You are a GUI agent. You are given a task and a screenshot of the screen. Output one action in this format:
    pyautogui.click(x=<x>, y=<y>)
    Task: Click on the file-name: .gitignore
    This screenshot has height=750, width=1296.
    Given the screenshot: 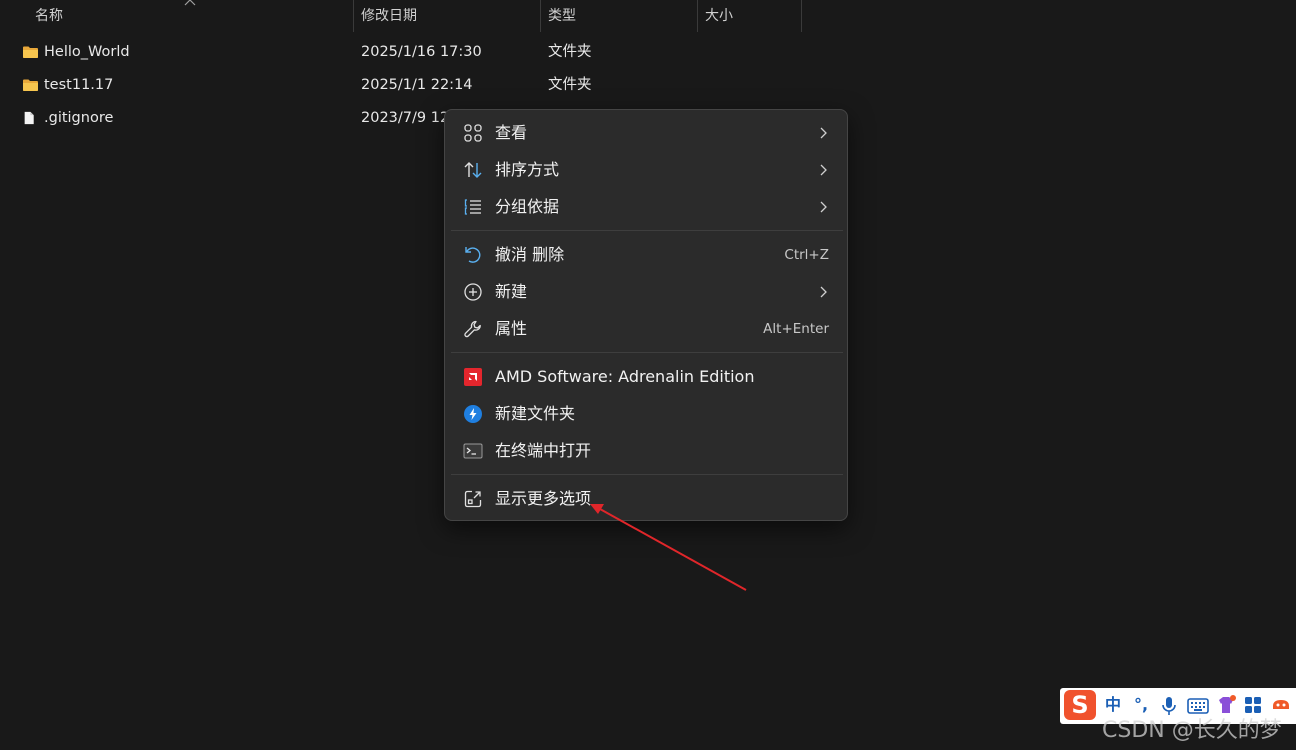 What is the action you would take?
    pyautogui.click(x=79, y=118)
    